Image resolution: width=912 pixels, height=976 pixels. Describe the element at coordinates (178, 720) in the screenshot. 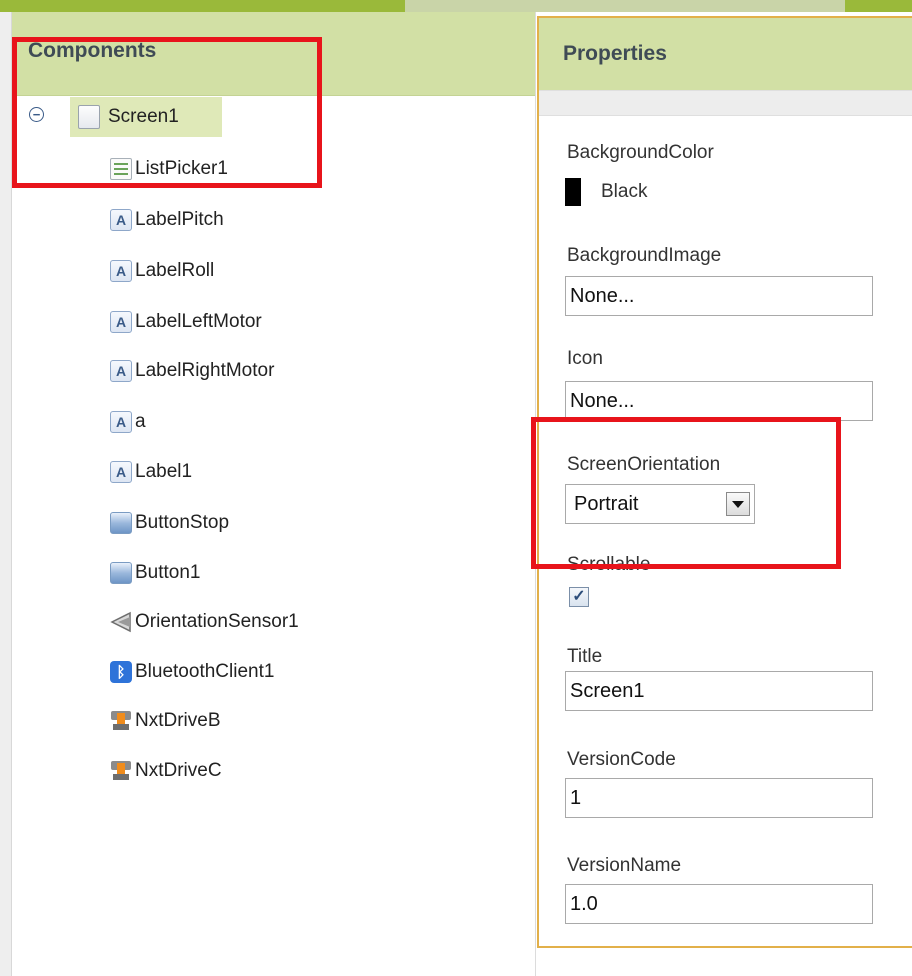

I see `tree-item-label: NxtDriveB` at that location.